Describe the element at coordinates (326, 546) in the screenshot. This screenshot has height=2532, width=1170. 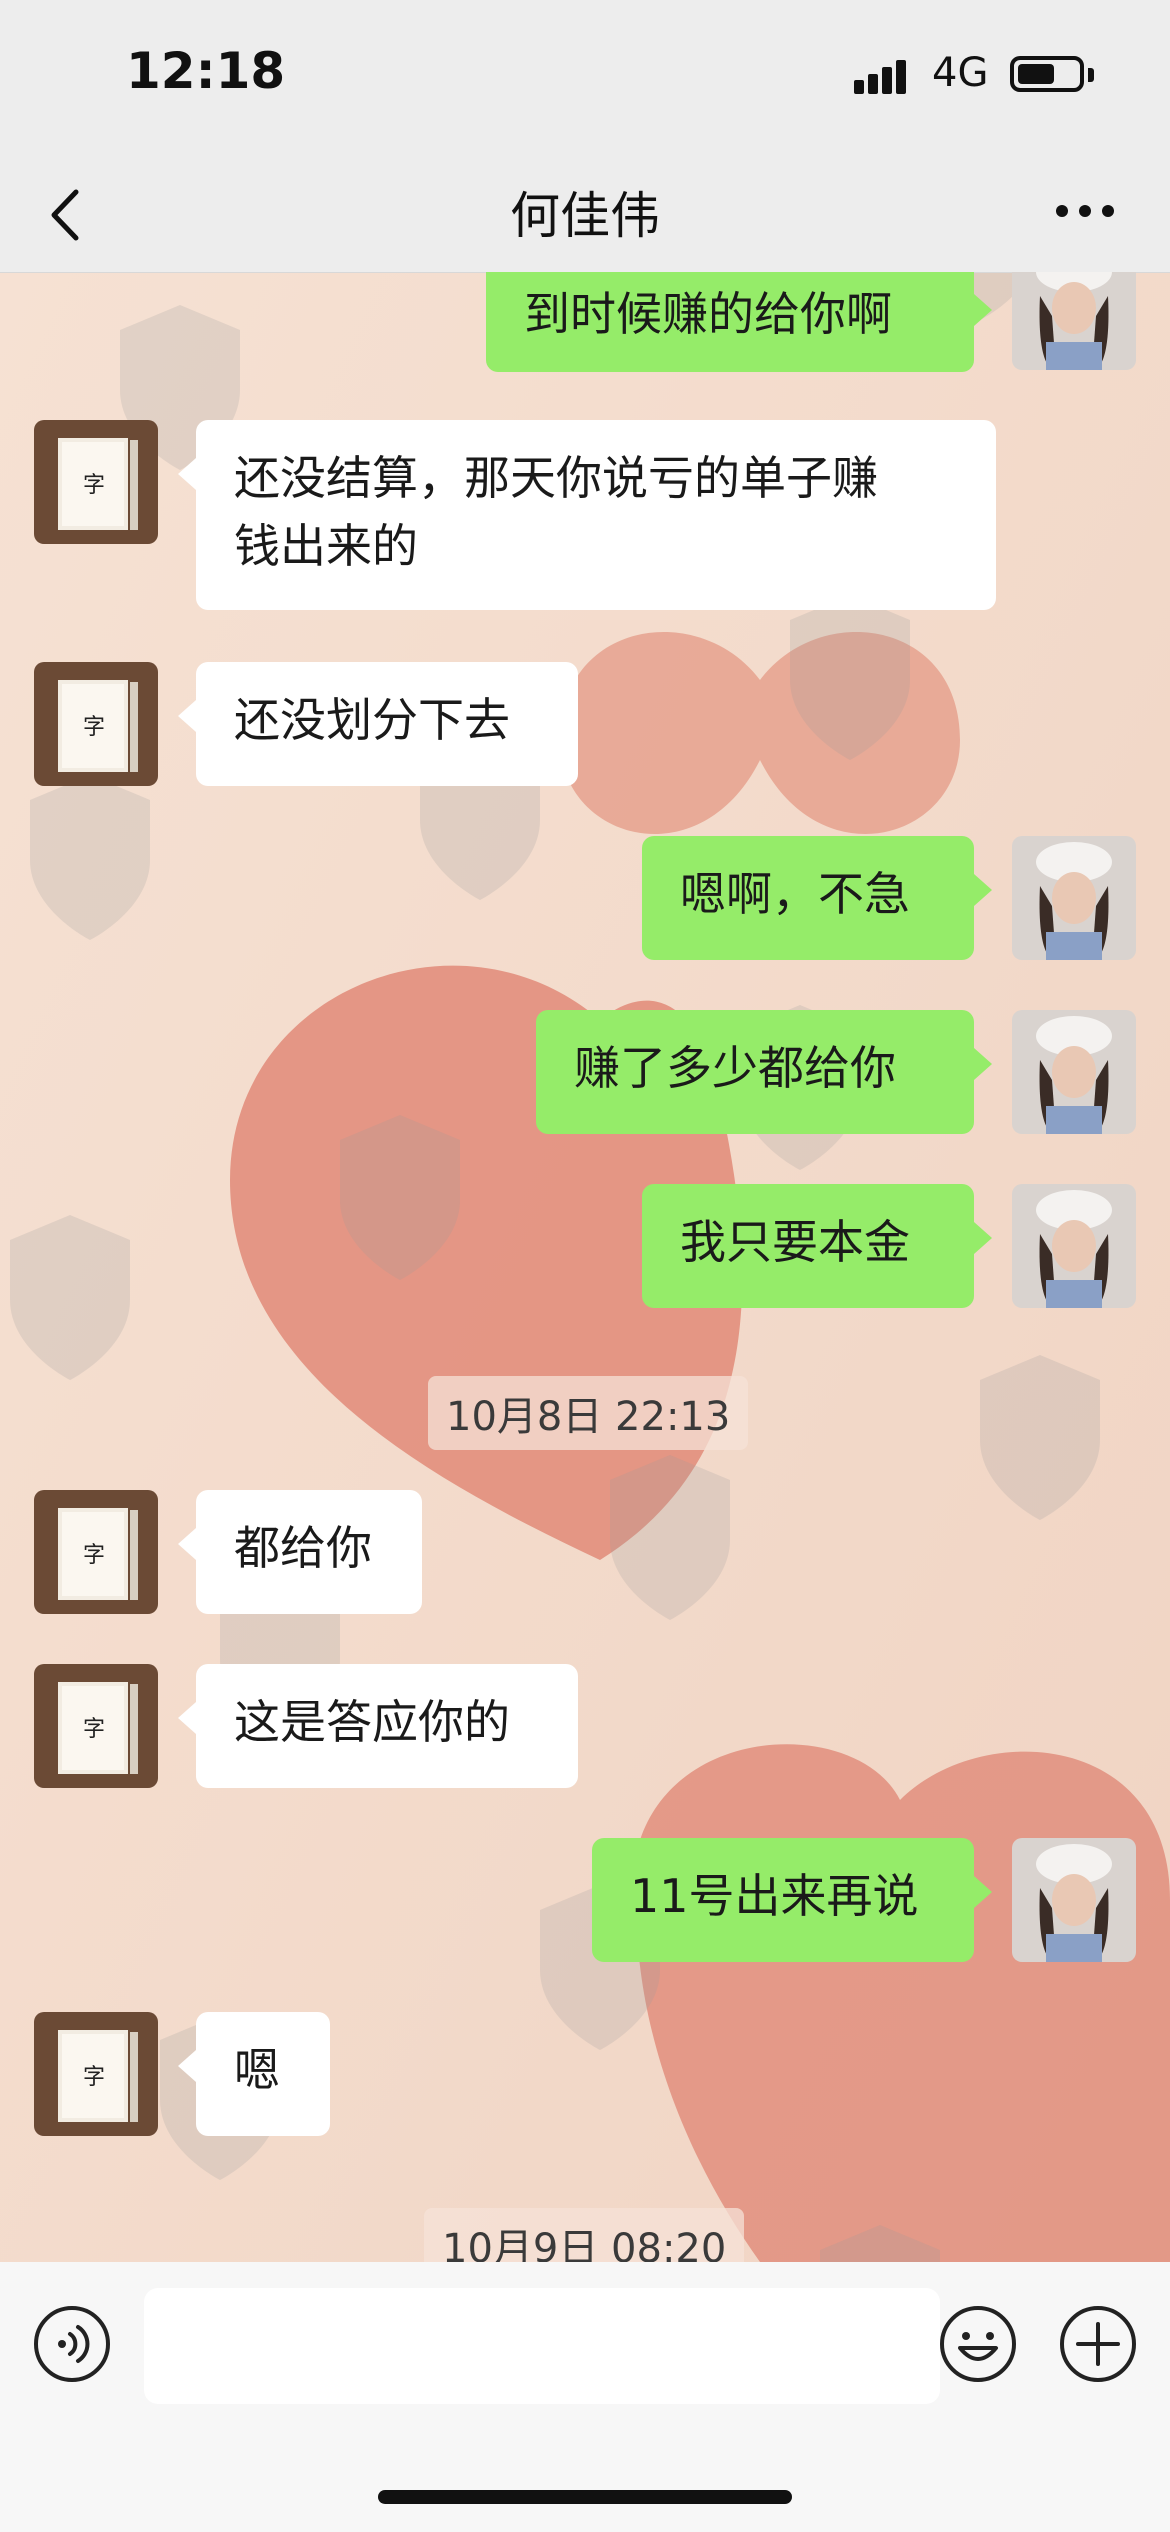
I see `message-text-line: 钱出来的` at that location.